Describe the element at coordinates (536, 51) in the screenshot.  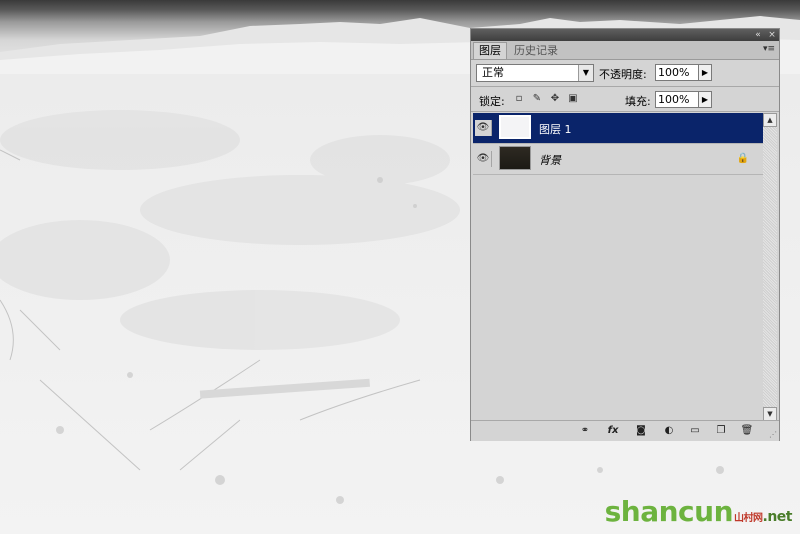
I see `tab-history: 历史记录` at that location.